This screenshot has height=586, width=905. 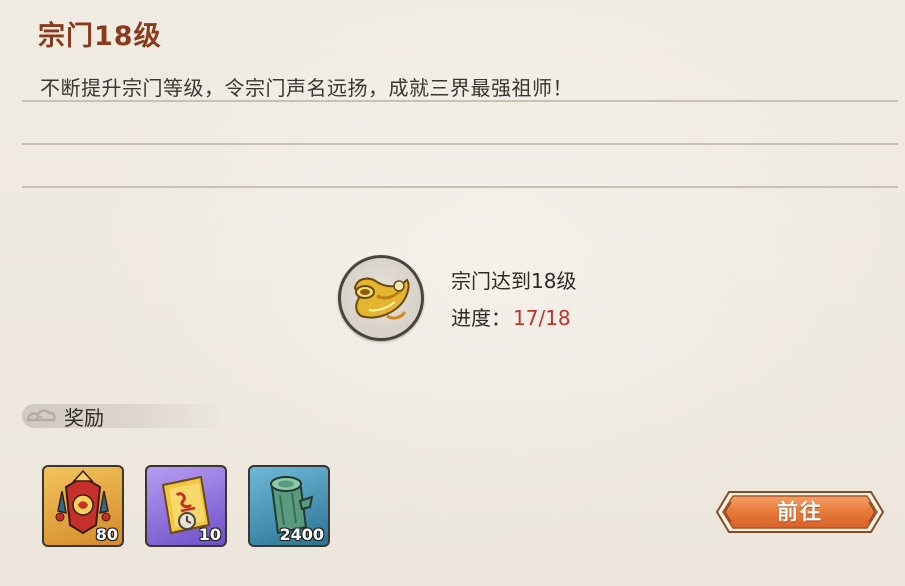 What do you see at coordinates (127, 416) in the screenshot?
I see `reward-header: 奖励` at bounding box center [127, 416].